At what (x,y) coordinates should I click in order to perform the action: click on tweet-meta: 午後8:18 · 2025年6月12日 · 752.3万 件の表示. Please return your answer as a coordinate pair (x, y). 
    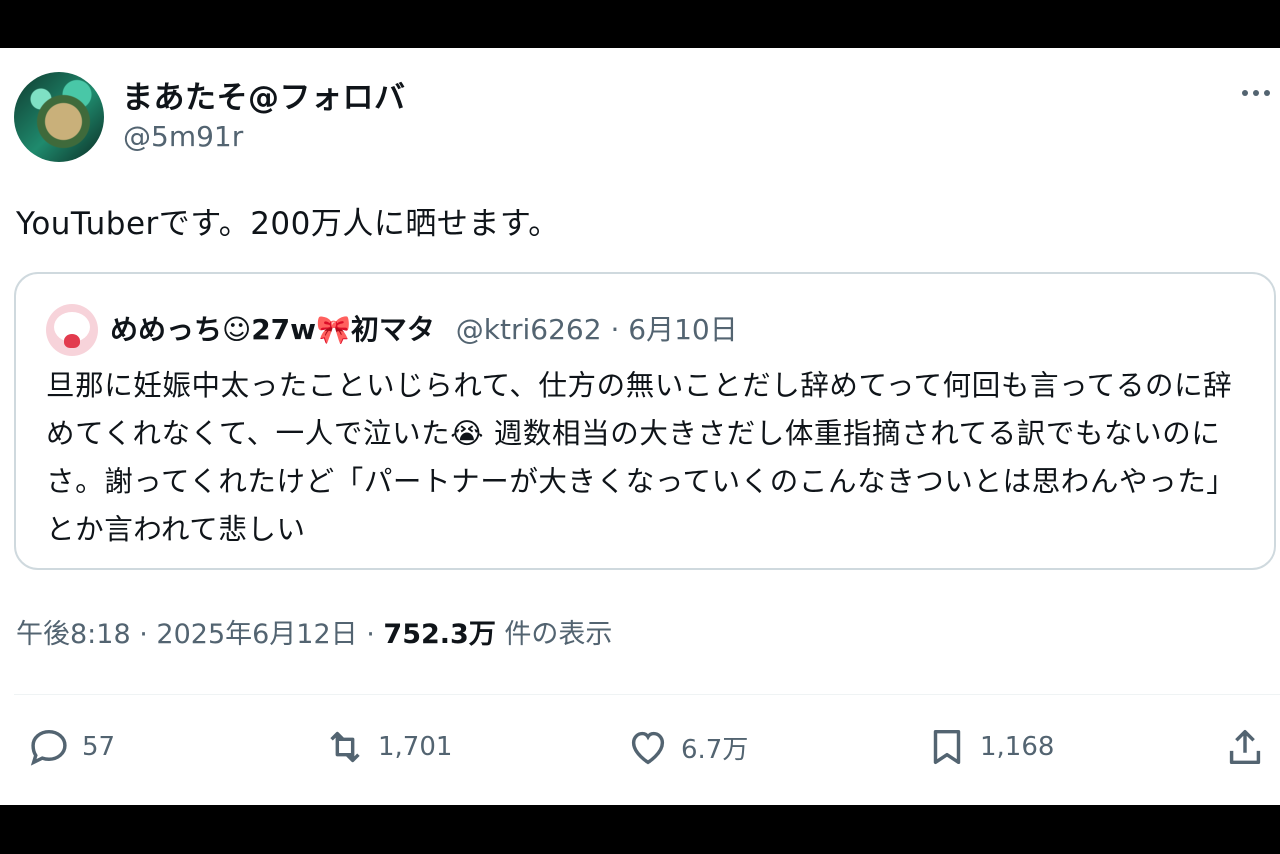
    Looking at the image, I should click on (314, 634).